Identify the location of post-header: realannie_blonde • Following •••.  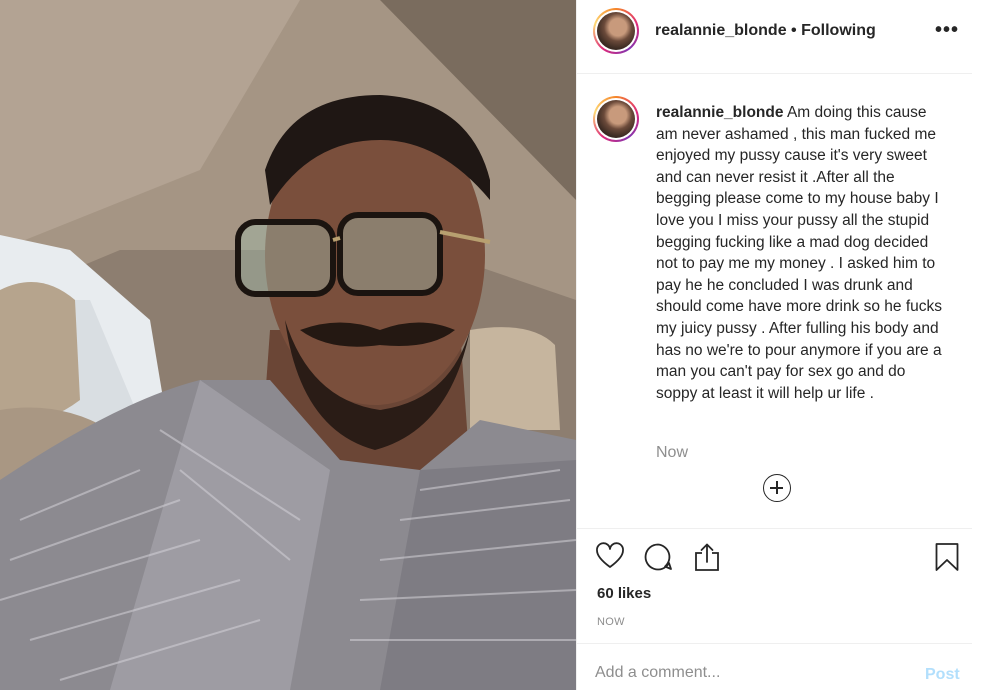
(774, 37).